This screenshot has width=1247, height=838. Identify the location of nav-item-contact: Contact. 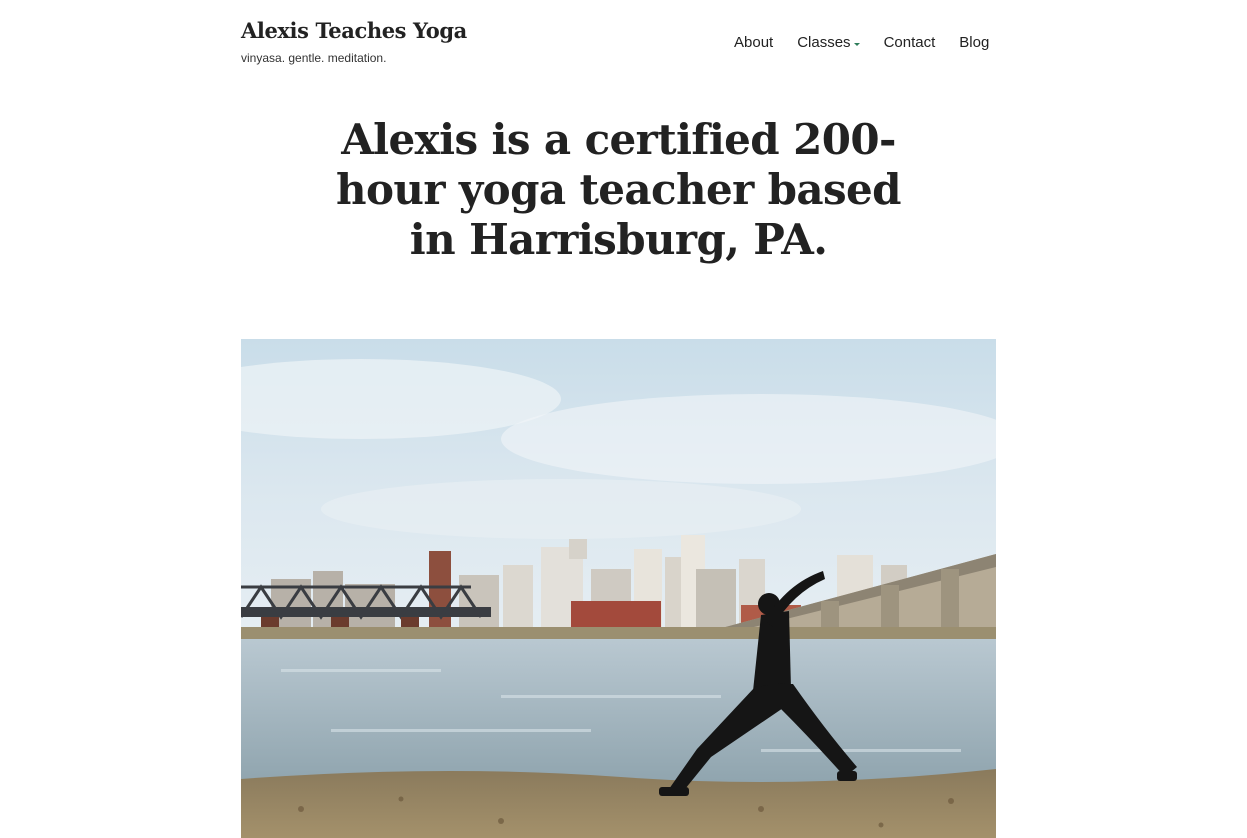
(910, 43).